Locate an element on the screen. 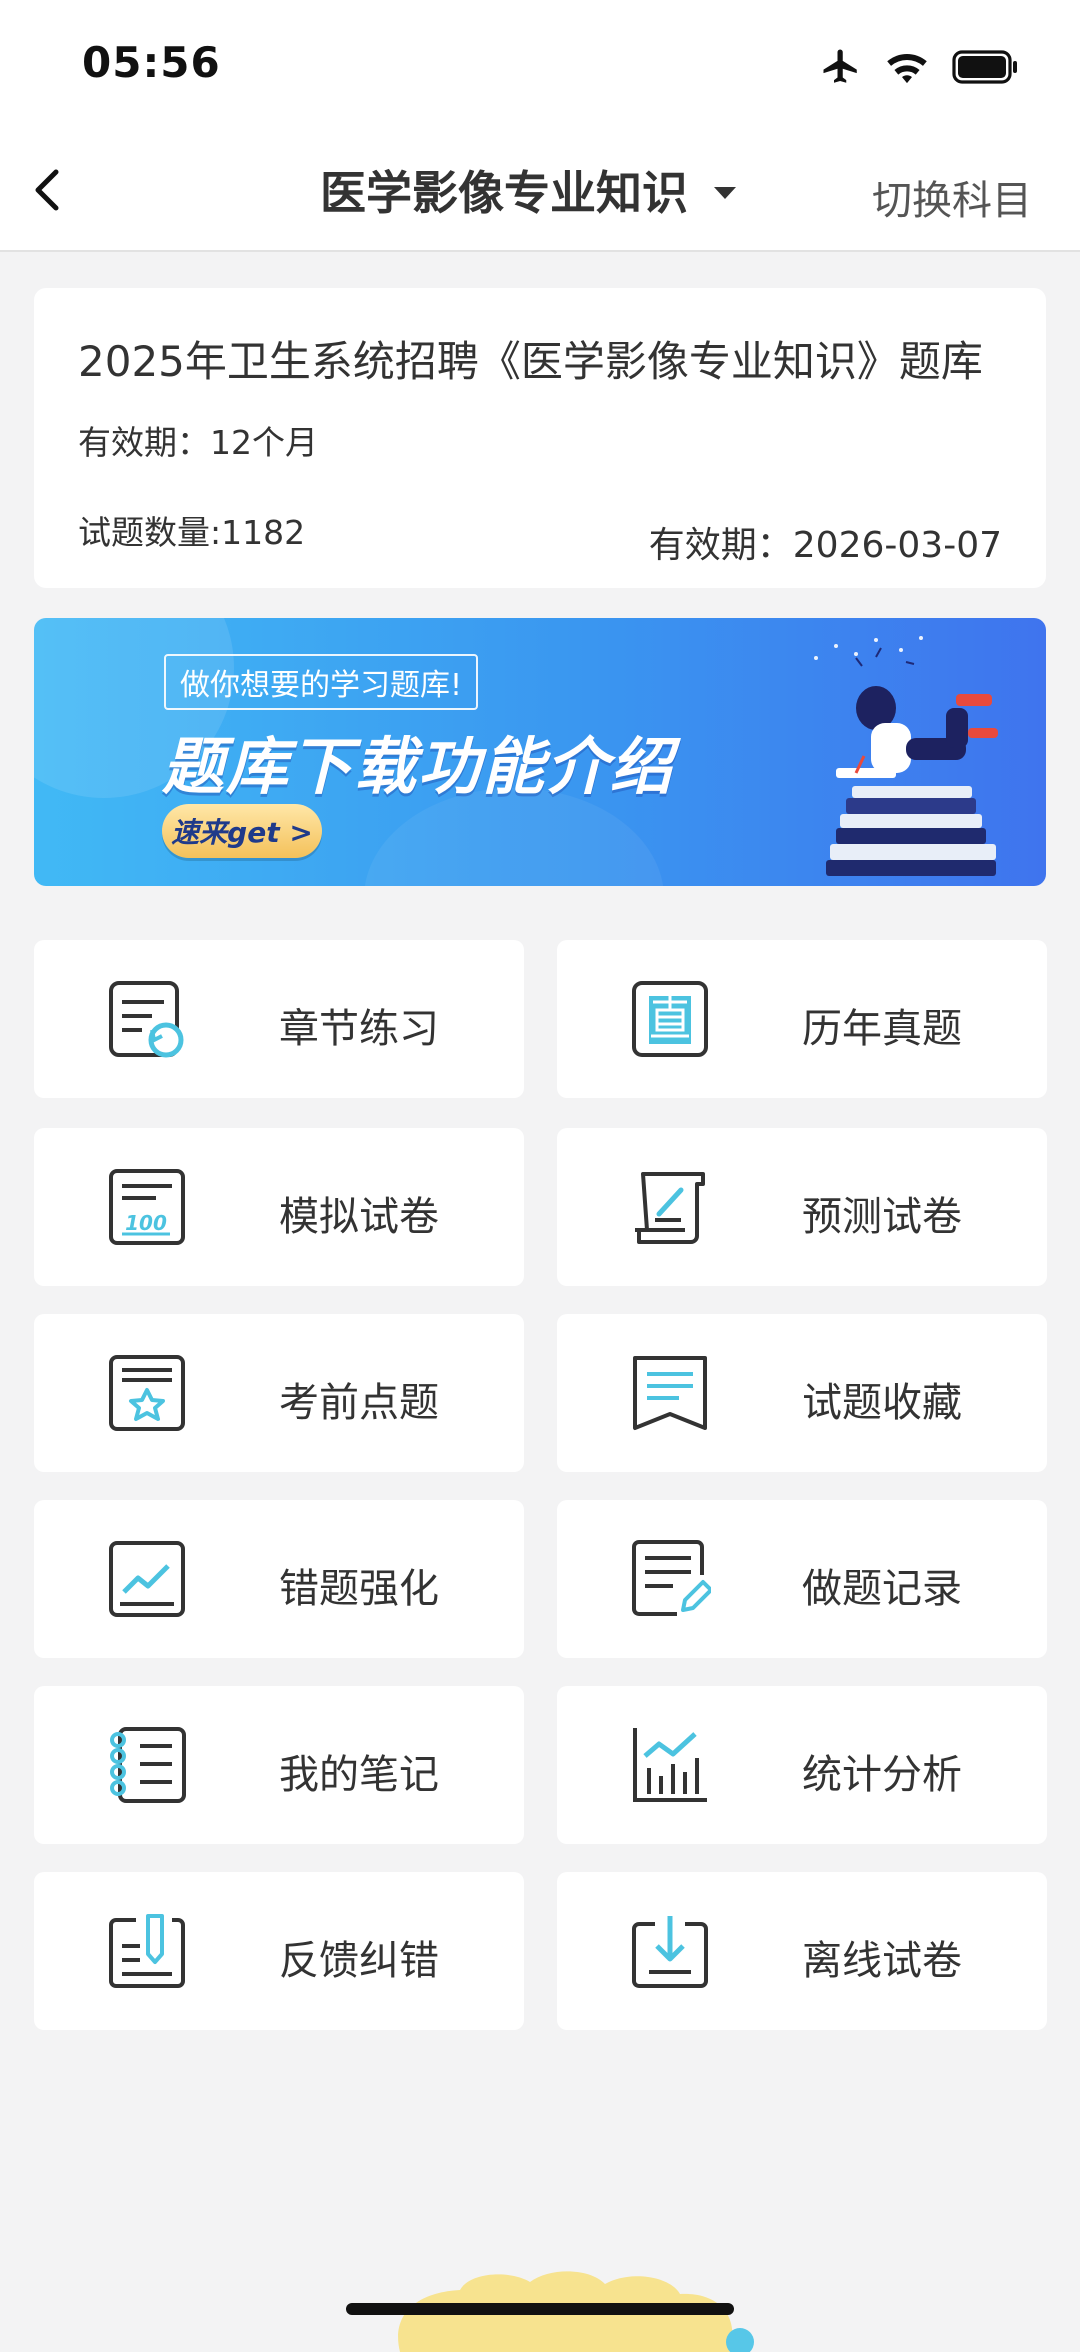  card-title: 2025年卫生系统招聘《医学影像专业知识》题库 is located at coordinates (530, 361).